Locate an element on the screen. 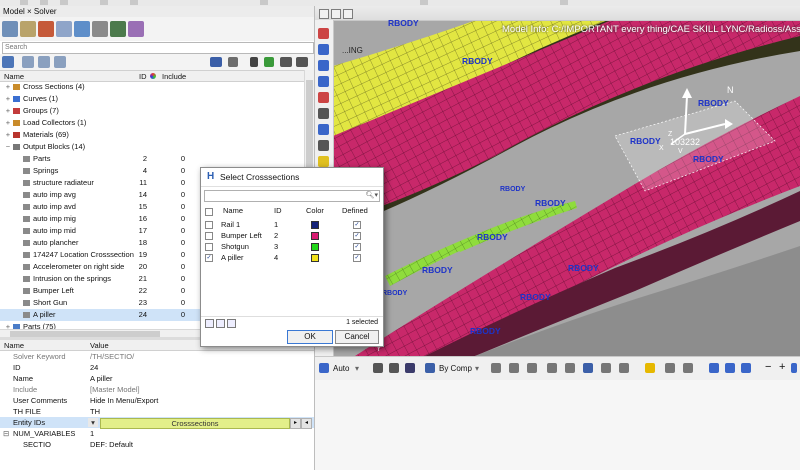  property-row: User Comments Hide In Menu/Export is located at coordinates (157, 400).